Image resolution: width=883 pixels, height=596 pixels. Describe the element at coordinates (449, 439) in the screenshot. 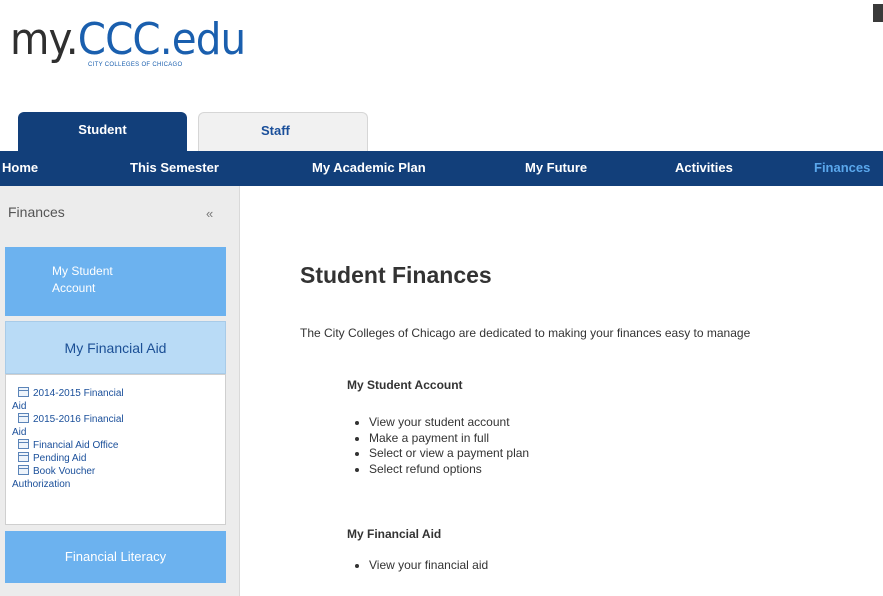

I see `list-item: Make a payment in full` at that location.